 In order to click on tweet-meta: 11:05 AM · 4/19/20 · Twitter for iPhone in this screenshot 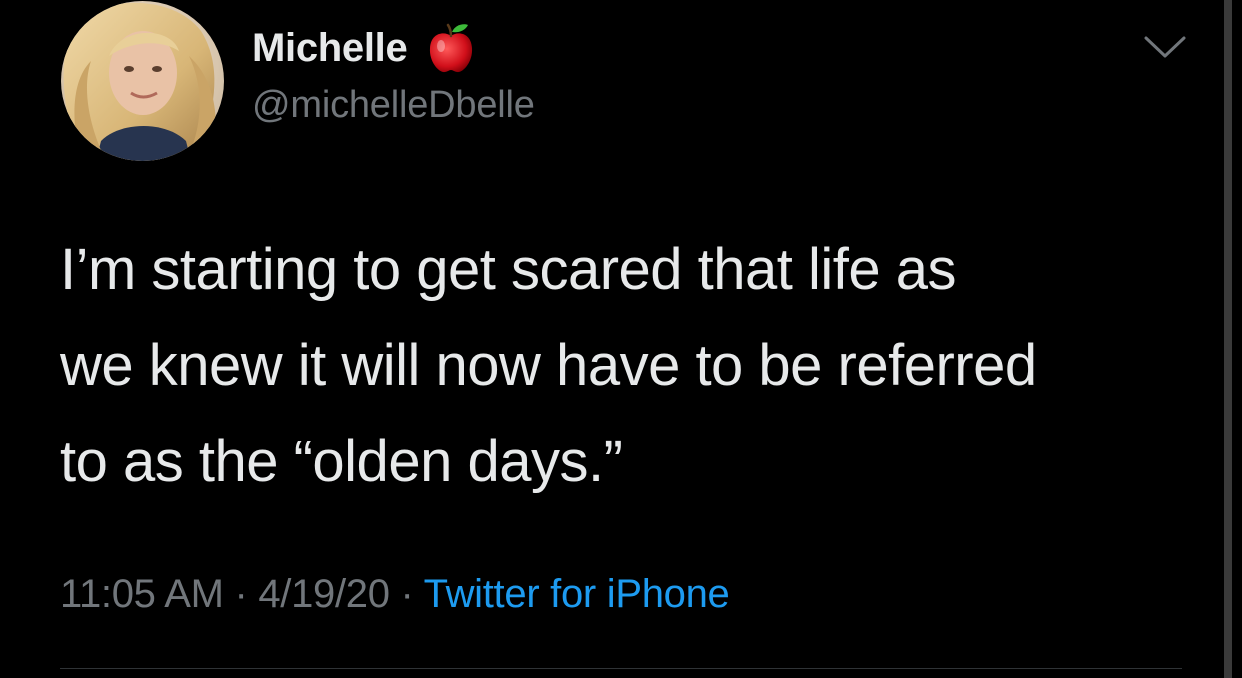, I will do `click(395, 594)`.